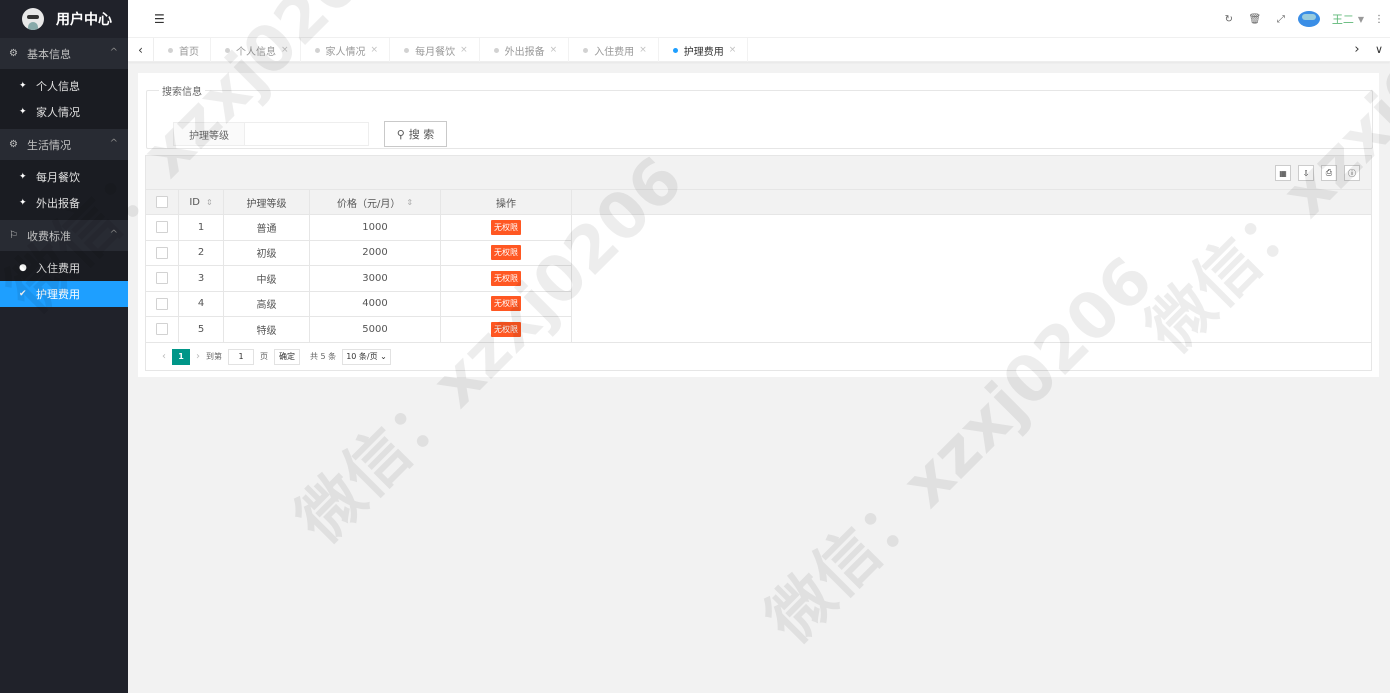 This screenshot has width=1390, height=693. Describe the element at coordinates (267, 330) in the screenshot. I see `cell-level: 特级` at that location.